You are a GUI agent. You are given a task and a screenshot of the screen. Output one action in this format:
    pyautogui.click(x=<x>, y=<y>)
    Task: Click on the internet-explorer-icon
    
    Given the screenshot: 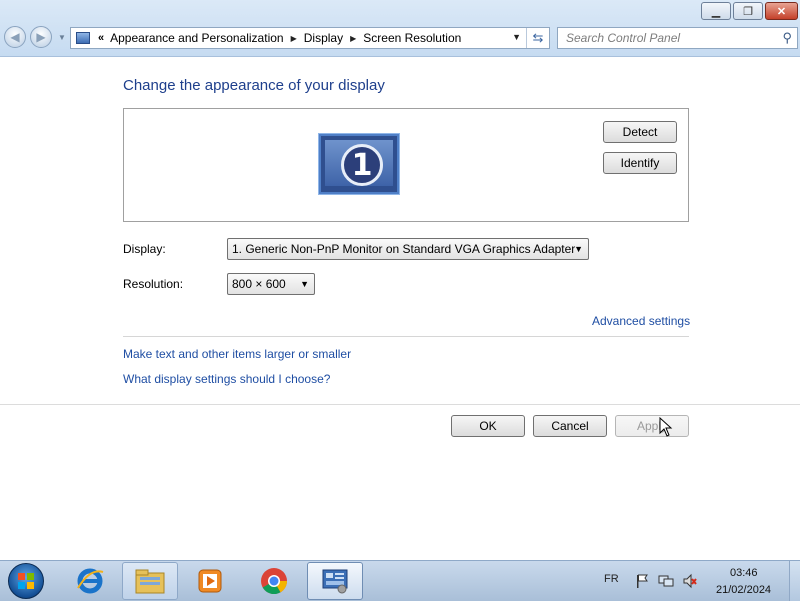 What is the action you would take?
    pyautogui.click(x=90, y=581)
    